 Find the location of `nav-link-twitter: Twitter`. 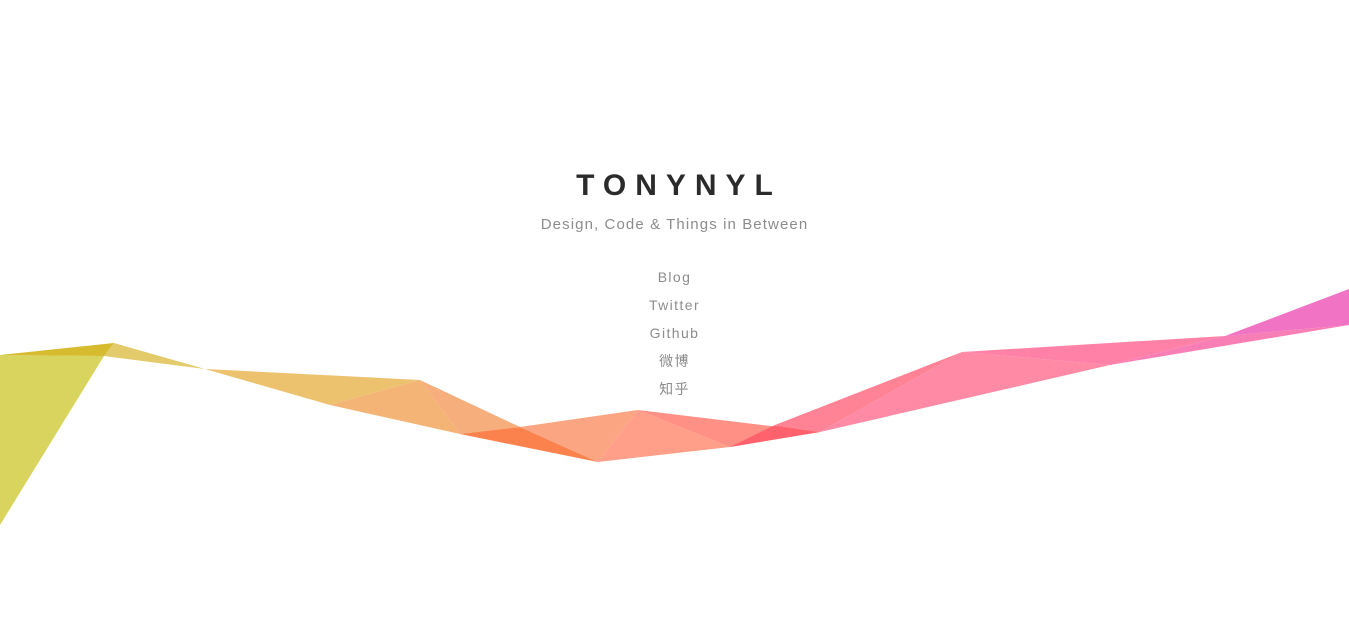

nav-link-twitter: Twitter is located at coordinates (674, 308).